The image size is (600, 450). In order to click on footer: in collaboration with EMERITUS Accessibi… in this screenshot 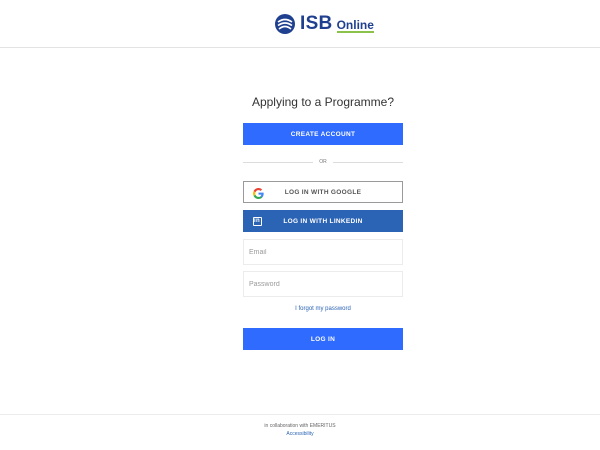, I will do `click(300, 432)`.